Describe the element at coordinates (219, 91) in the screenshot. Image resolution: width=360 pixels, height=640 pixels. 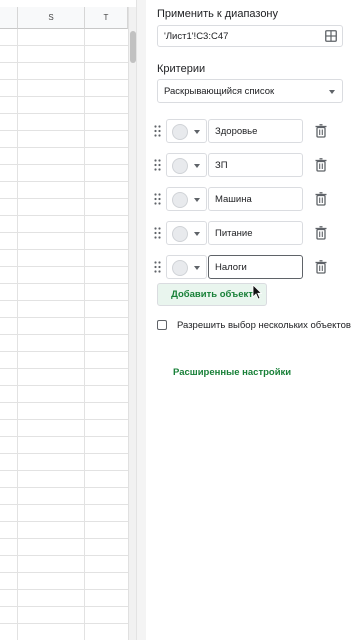
I see `criteria-value: Раскрывающийся список` at that location.